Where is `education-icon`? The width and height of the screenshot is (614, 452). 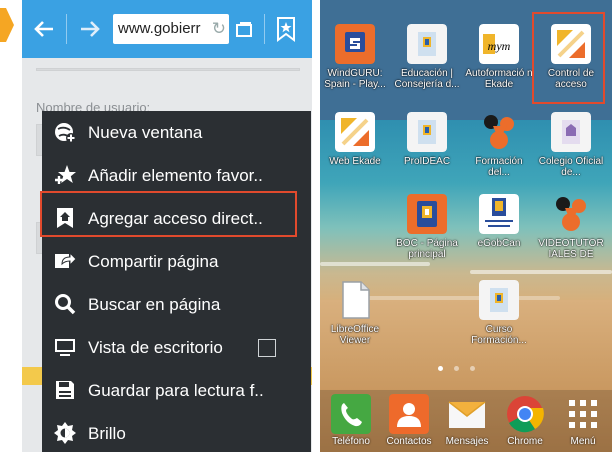 education-icon is located at coordinates (427, 44).